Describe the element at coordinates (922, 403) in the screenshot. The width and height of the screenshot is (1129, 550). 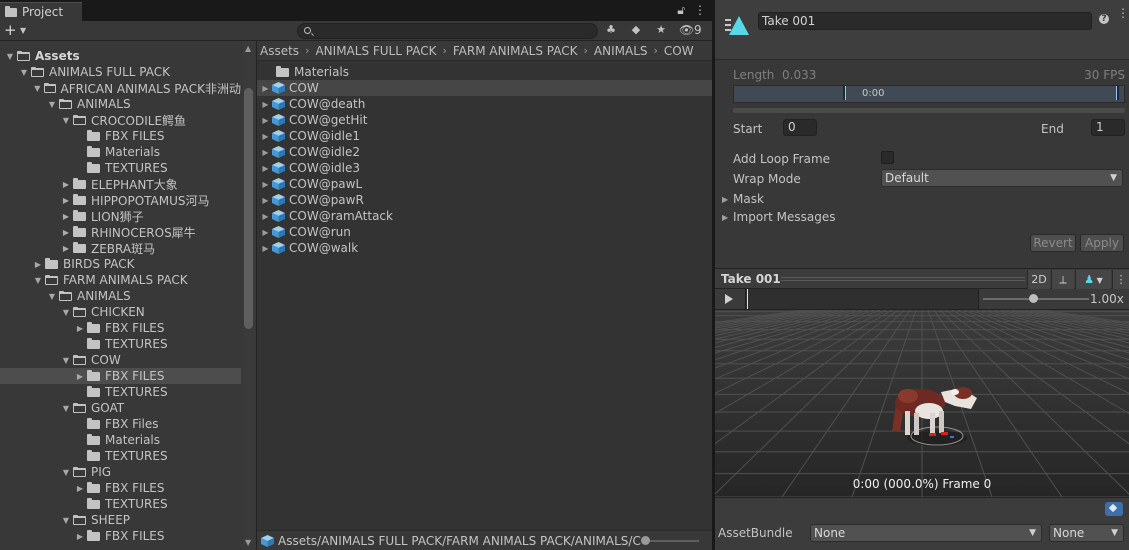
I see `preview-viewport: 0:00 (000.0%) Frame 0` at that location.